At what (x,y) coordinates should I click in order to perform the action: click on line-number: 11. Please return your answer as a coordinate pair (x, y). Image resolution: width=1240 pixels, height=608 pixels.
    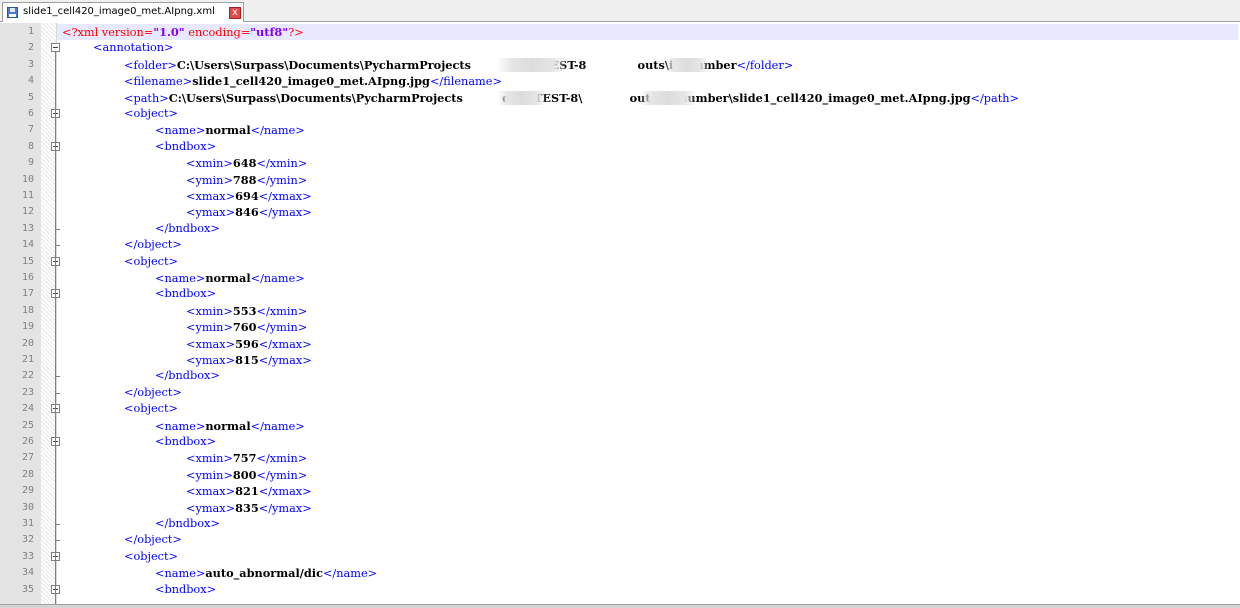
    Looking at the image, I should click on (27, 195).